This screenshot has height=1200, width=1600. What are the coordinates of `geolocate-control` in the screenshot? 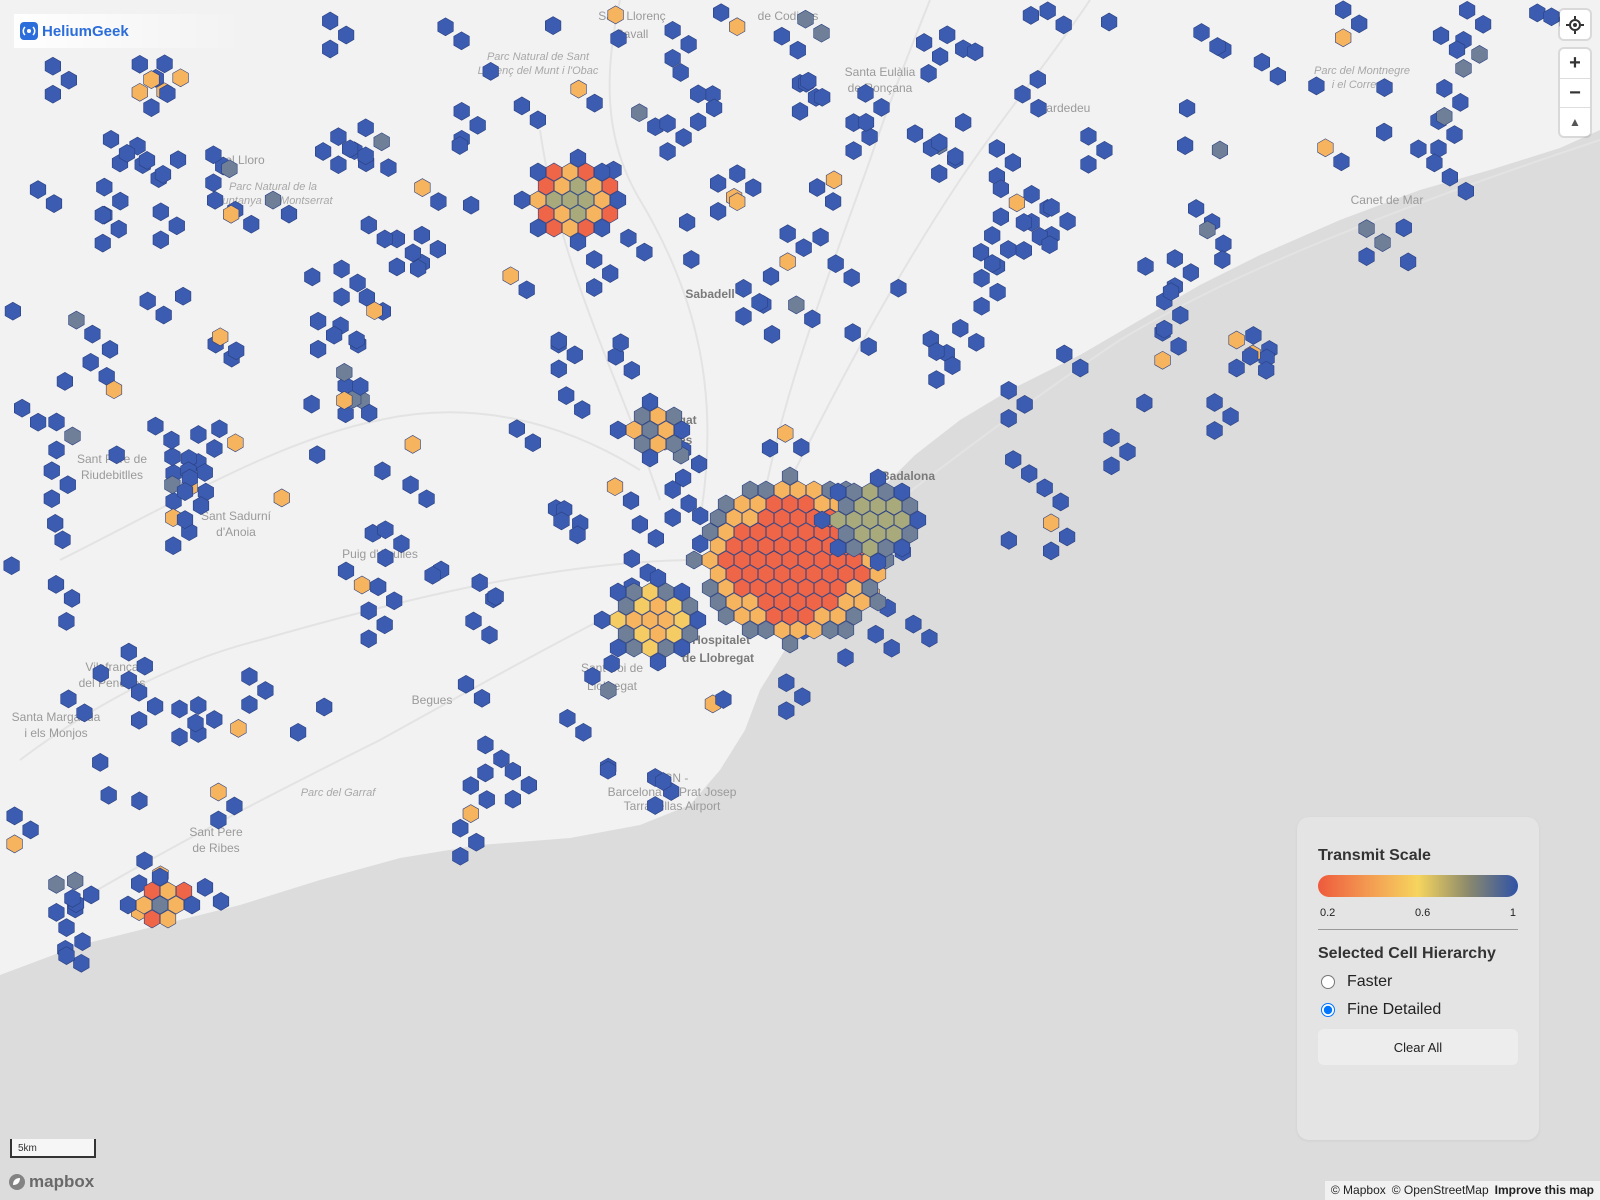 It's located at (1575, 24).